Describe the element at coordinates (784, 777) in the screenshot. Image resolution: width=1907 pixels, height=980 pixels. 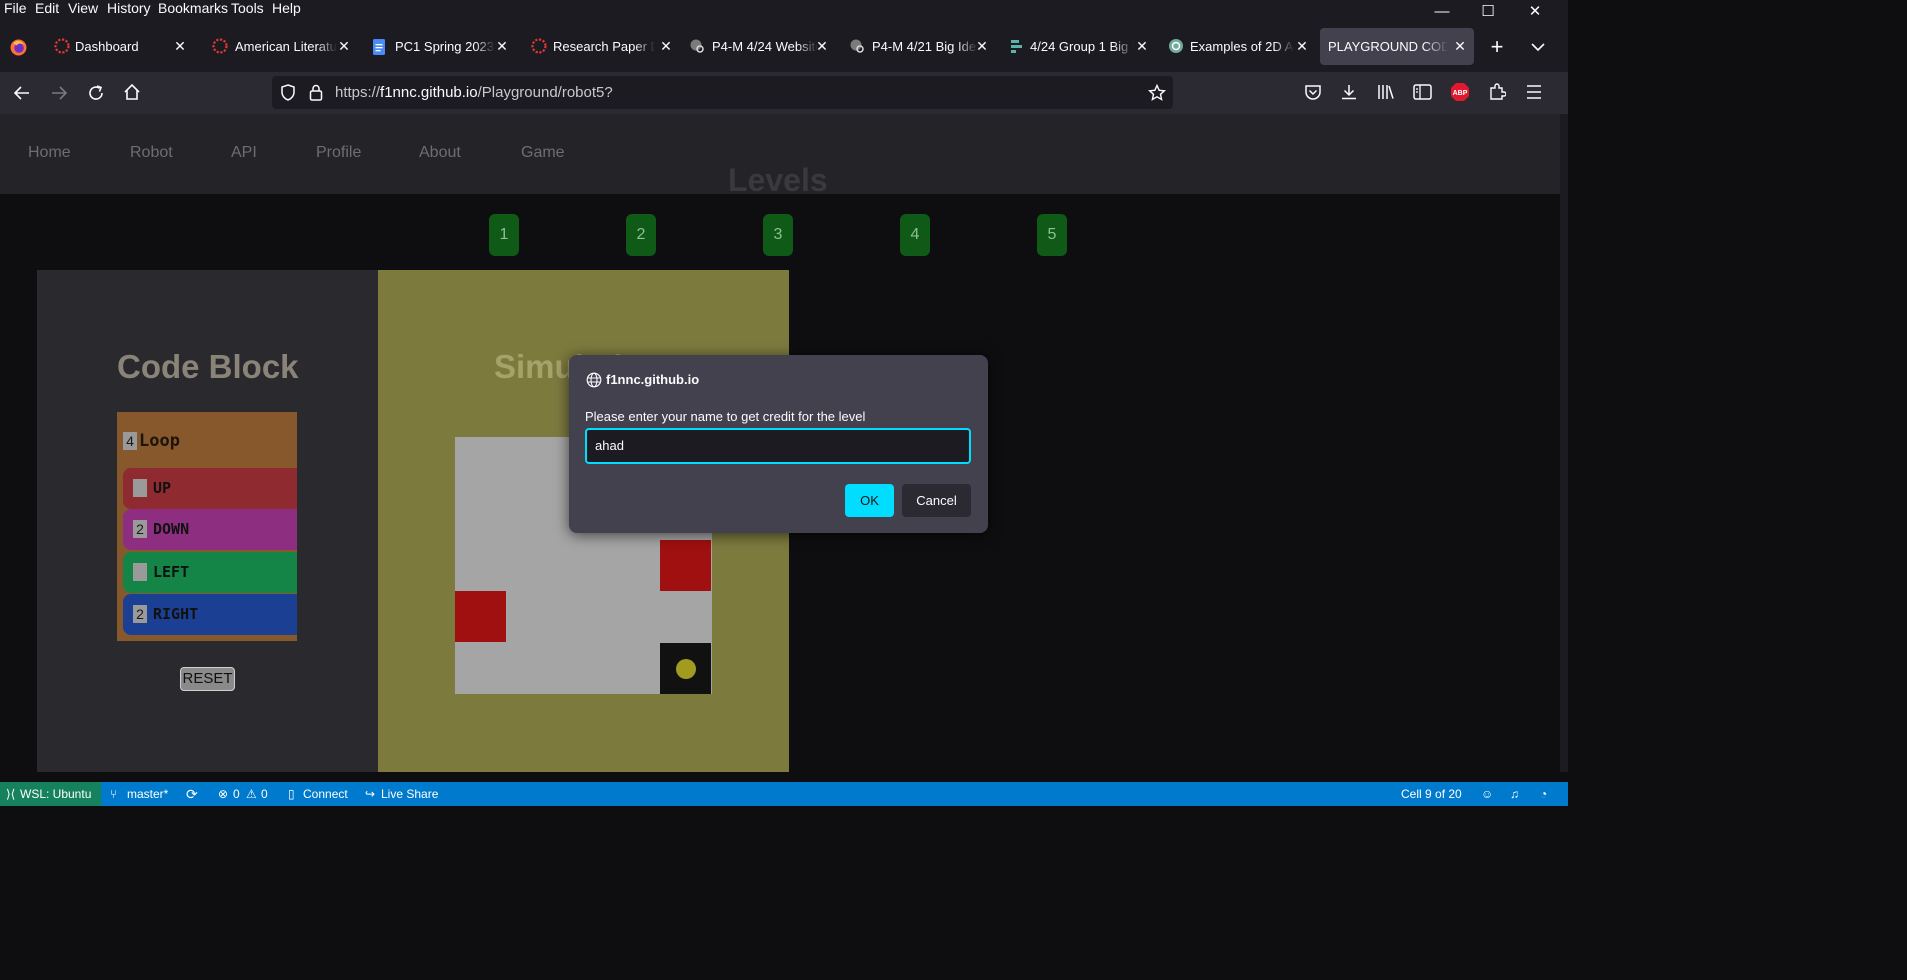
I see `page-bottom-strip` at that location.